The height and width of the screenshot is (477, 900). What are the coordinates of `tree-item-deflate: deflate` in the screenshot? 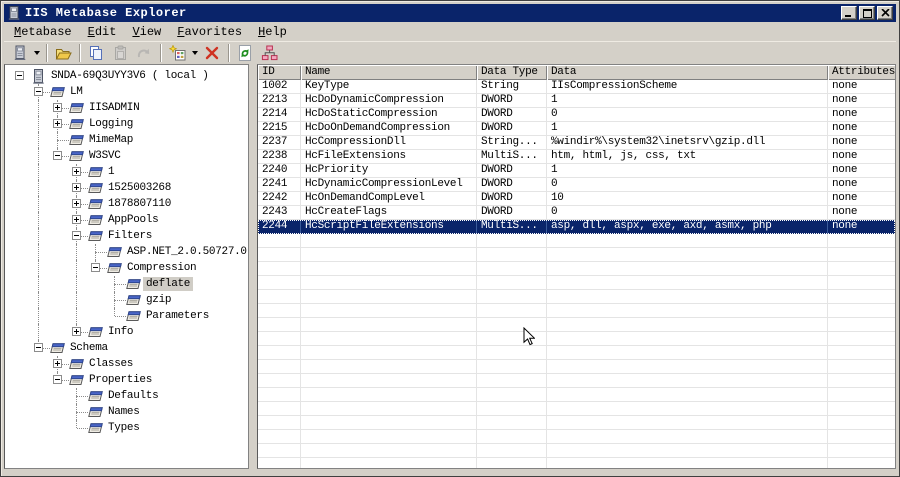 It's located at (168, 284).